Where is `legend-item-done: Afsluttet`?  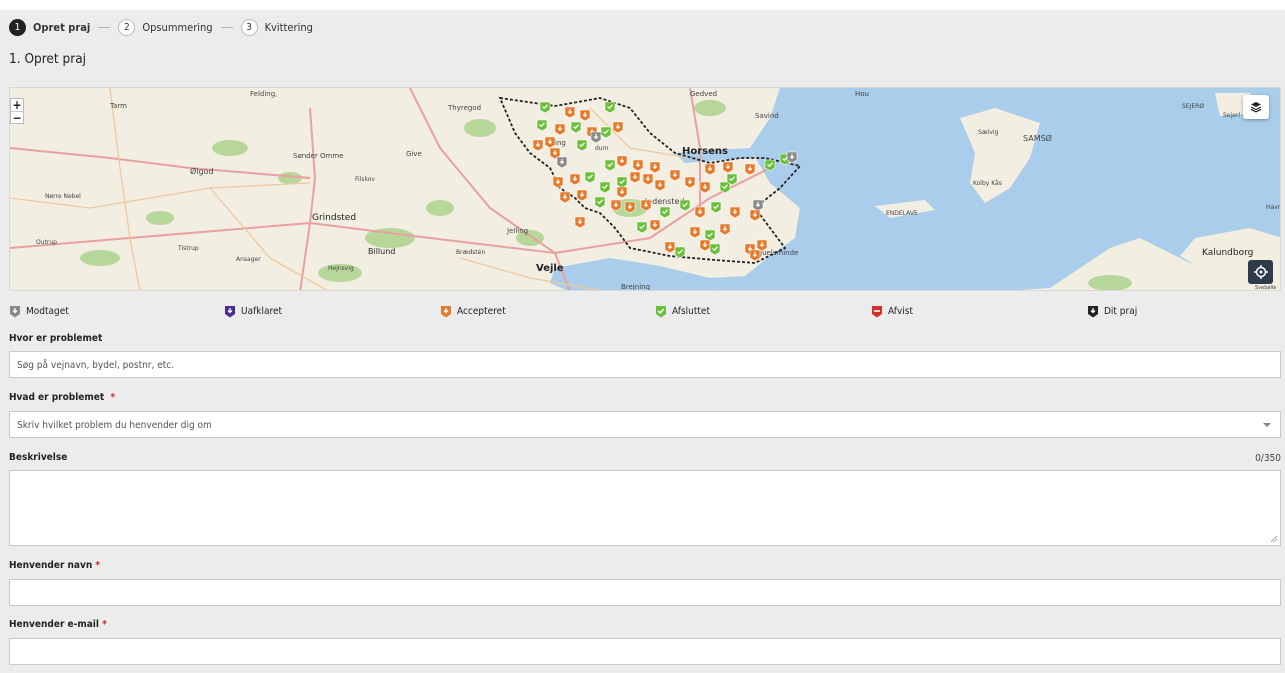
legend-item-done: Afsluttet is located at coordinates (682, 311).